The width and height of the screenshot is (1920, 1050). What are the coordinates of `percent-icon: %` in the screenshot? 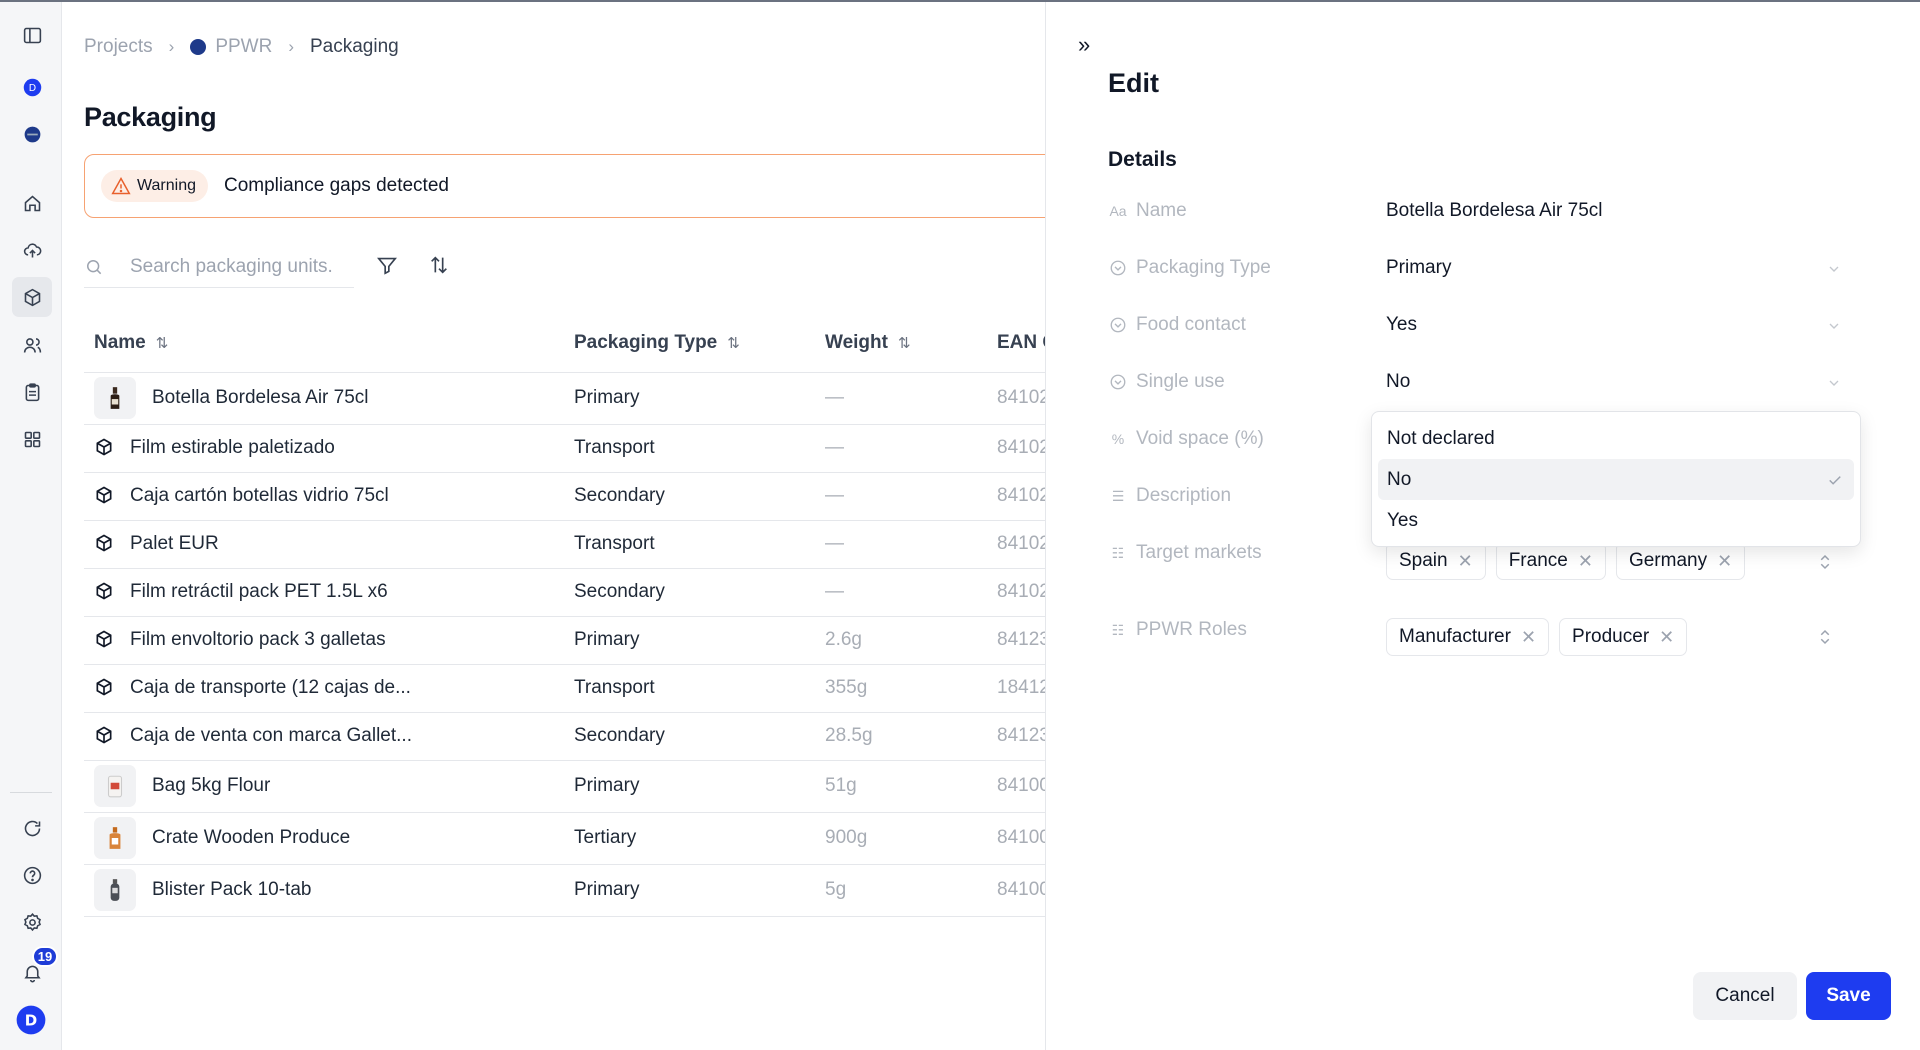 It's located at (1118, 439).